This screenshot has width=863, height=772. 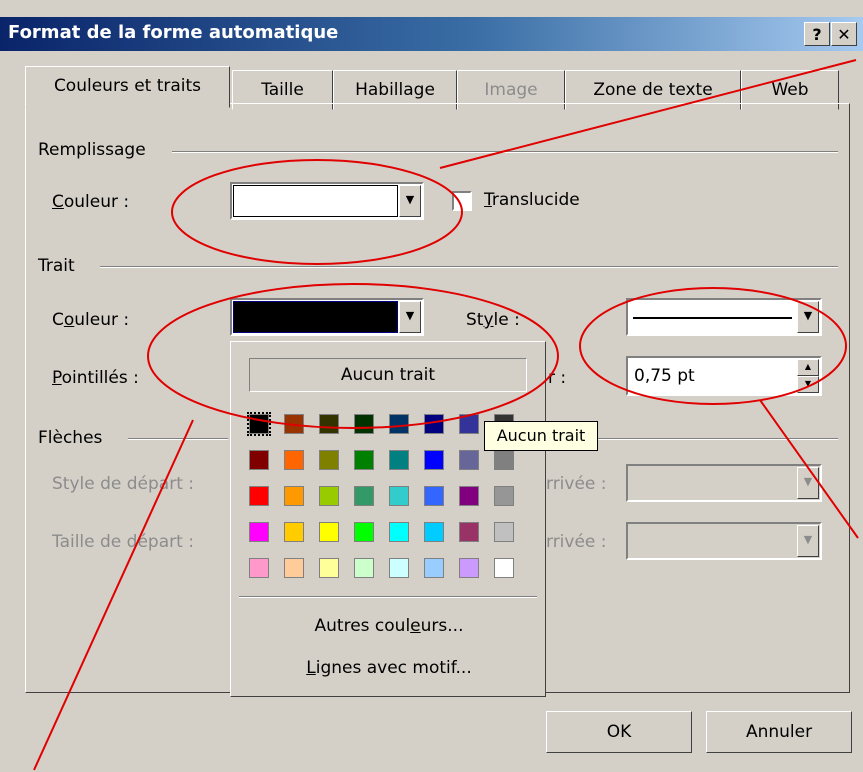 What do you see at coordinates (557, 378) in the screenshot?
I see `line-weight-label: r :` at bounding box center [557, 378].